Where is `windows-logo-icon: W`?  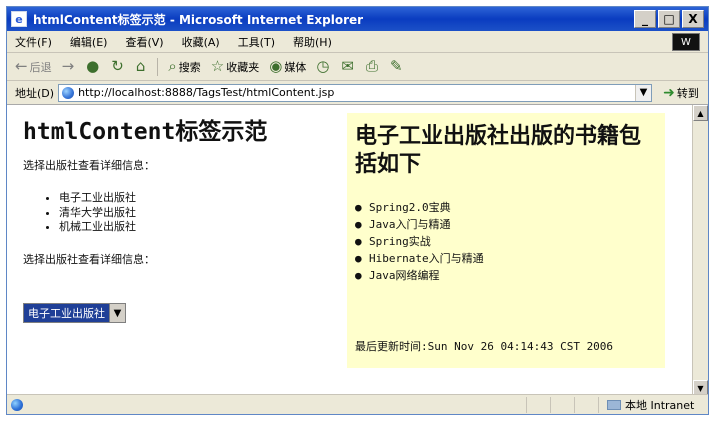 windows-logo-icon: W is located at coordinates (686, 42).